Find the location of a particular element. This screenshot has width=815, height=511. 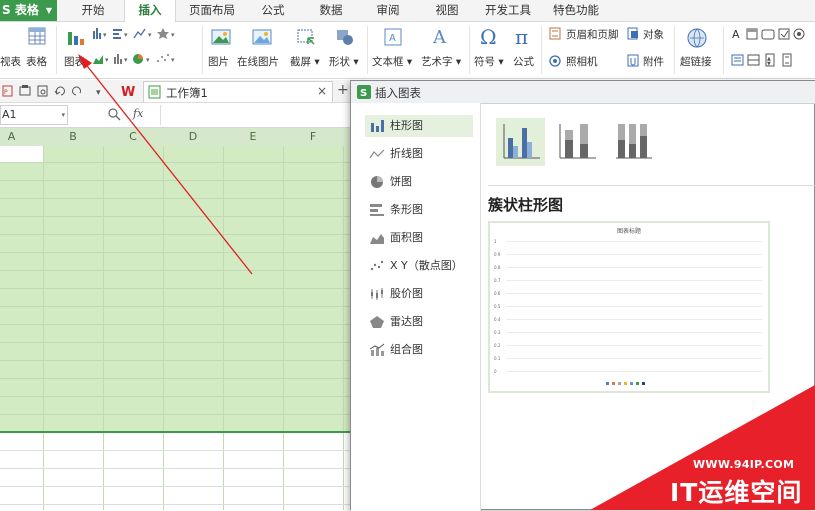

hyperlink-icon is located at coordinates (697, 38).